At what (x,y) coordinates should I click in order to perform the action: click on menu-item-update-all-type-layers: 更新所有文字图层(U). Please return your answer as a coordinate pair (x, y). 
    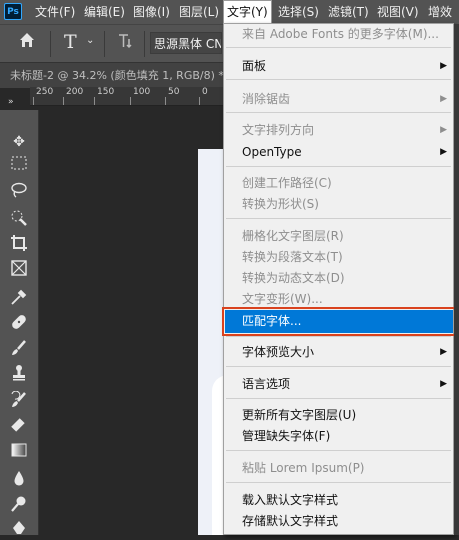
    Looking at the image, I should click on (338, 415).